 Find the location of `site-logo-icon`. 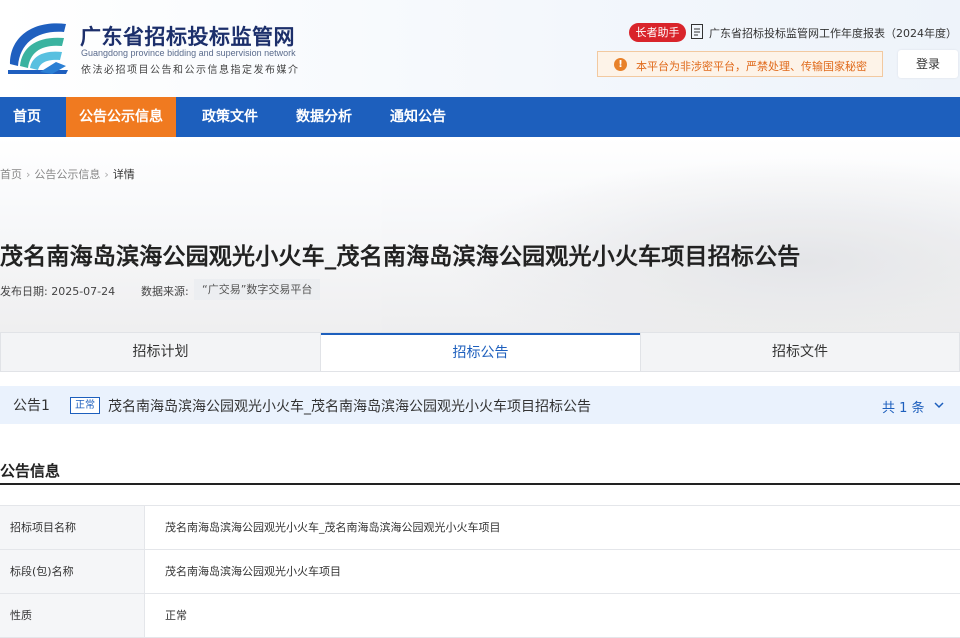

site-logo-icon is located at coordinates (38, 46).